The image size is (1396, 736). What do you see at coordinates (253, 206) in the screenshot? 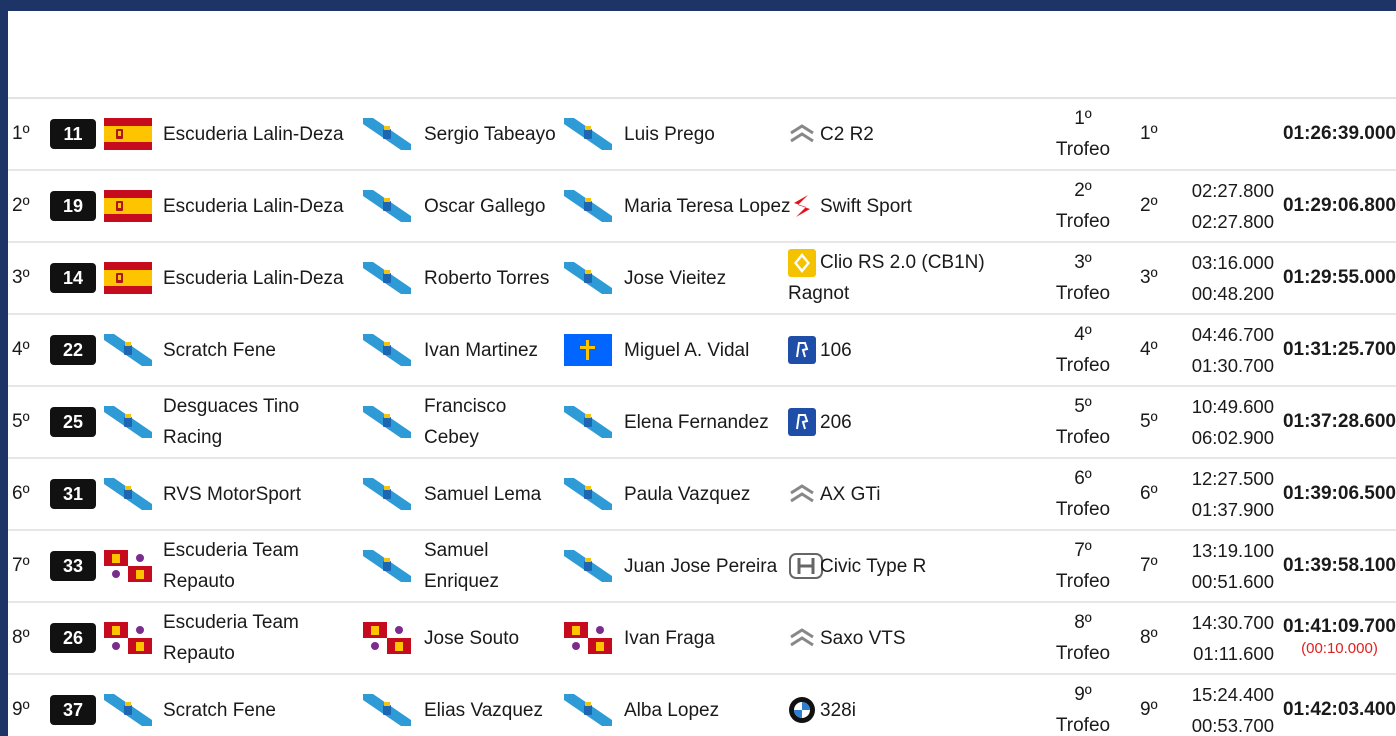
I see `team-name: Escuderia Lalin-Deza` at bounding box center [253, 206].